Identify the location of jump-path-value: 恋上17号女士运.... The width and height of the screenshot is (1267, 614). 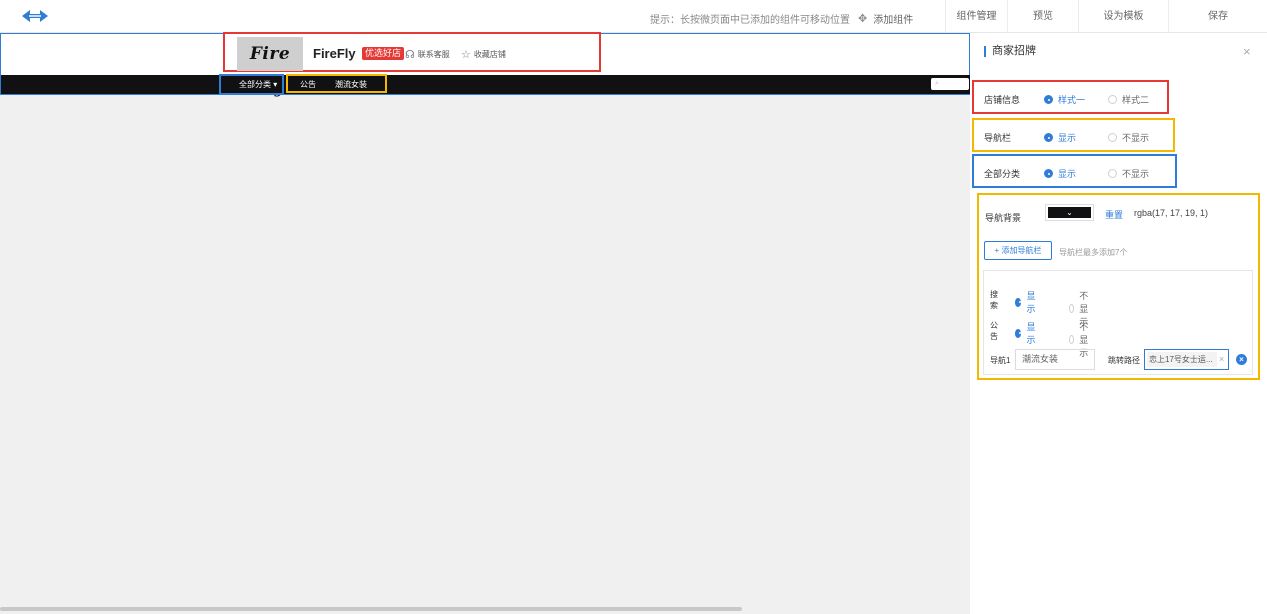
(1182, 359).